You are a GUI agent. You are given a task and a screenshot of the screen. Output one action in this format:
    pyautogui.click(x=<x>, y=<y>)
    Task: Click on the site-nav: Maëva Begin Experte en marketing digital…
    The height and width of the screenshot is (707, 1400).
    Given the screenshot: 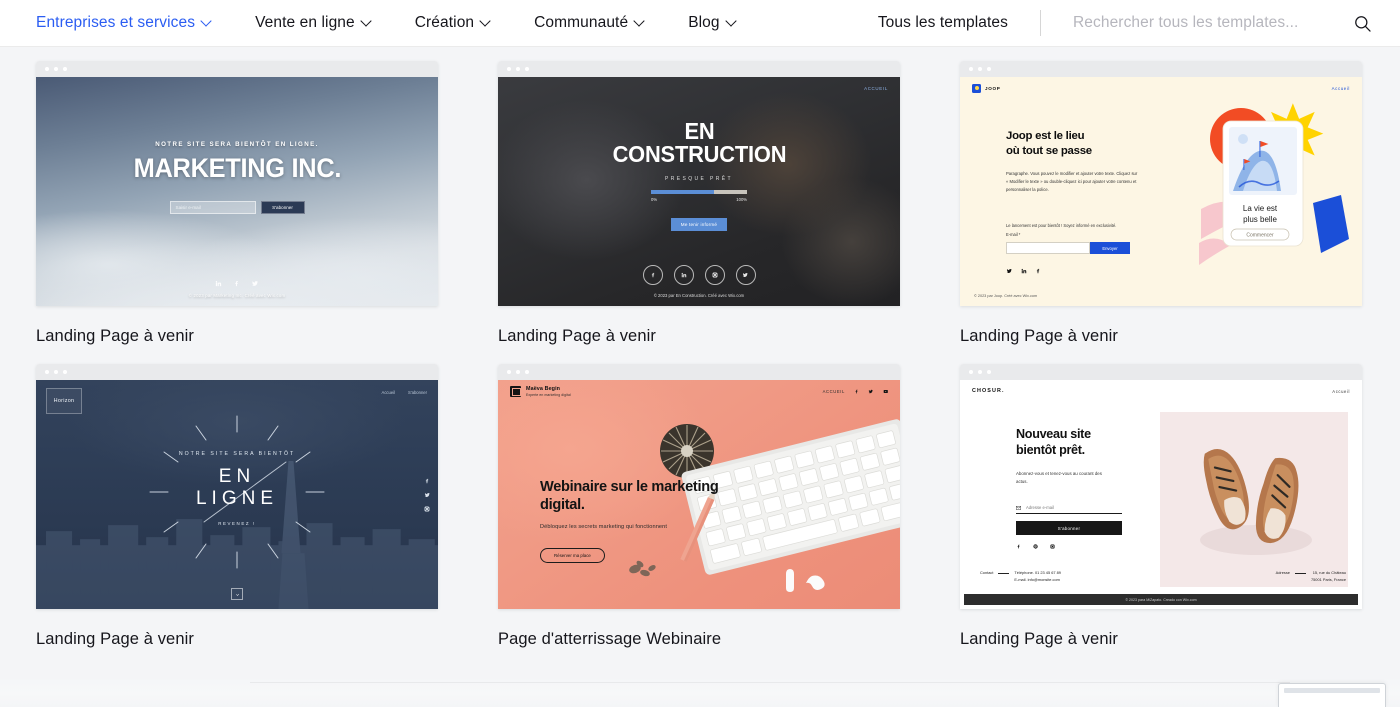 What is the action you would take?
    pyautogui.click(x=699, y=391)
    